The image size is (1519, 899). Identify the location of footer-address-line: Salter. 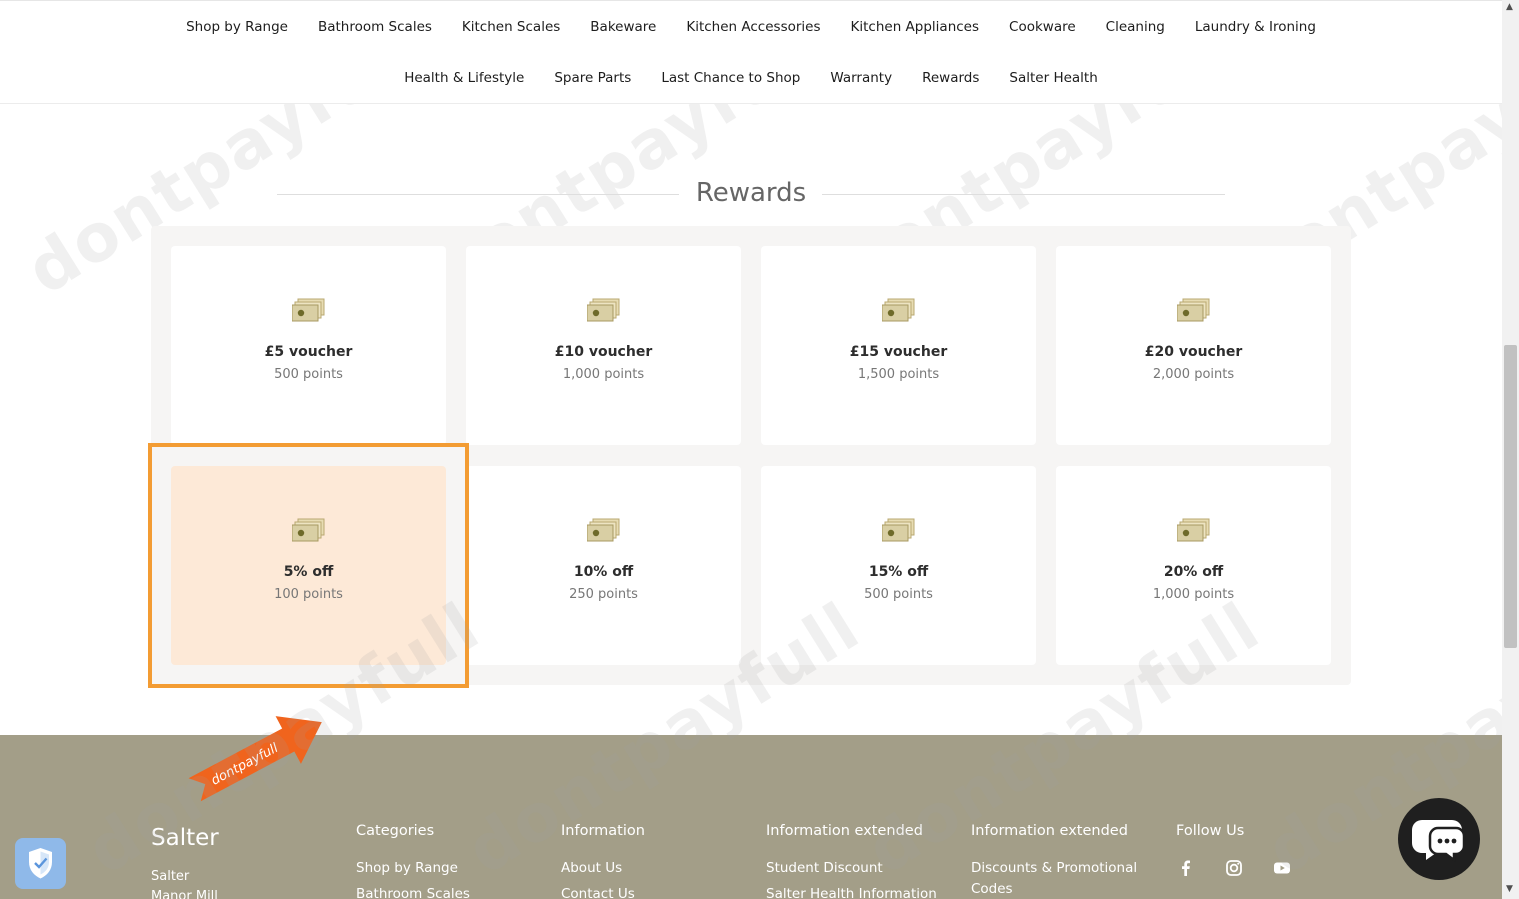
(170, 876).